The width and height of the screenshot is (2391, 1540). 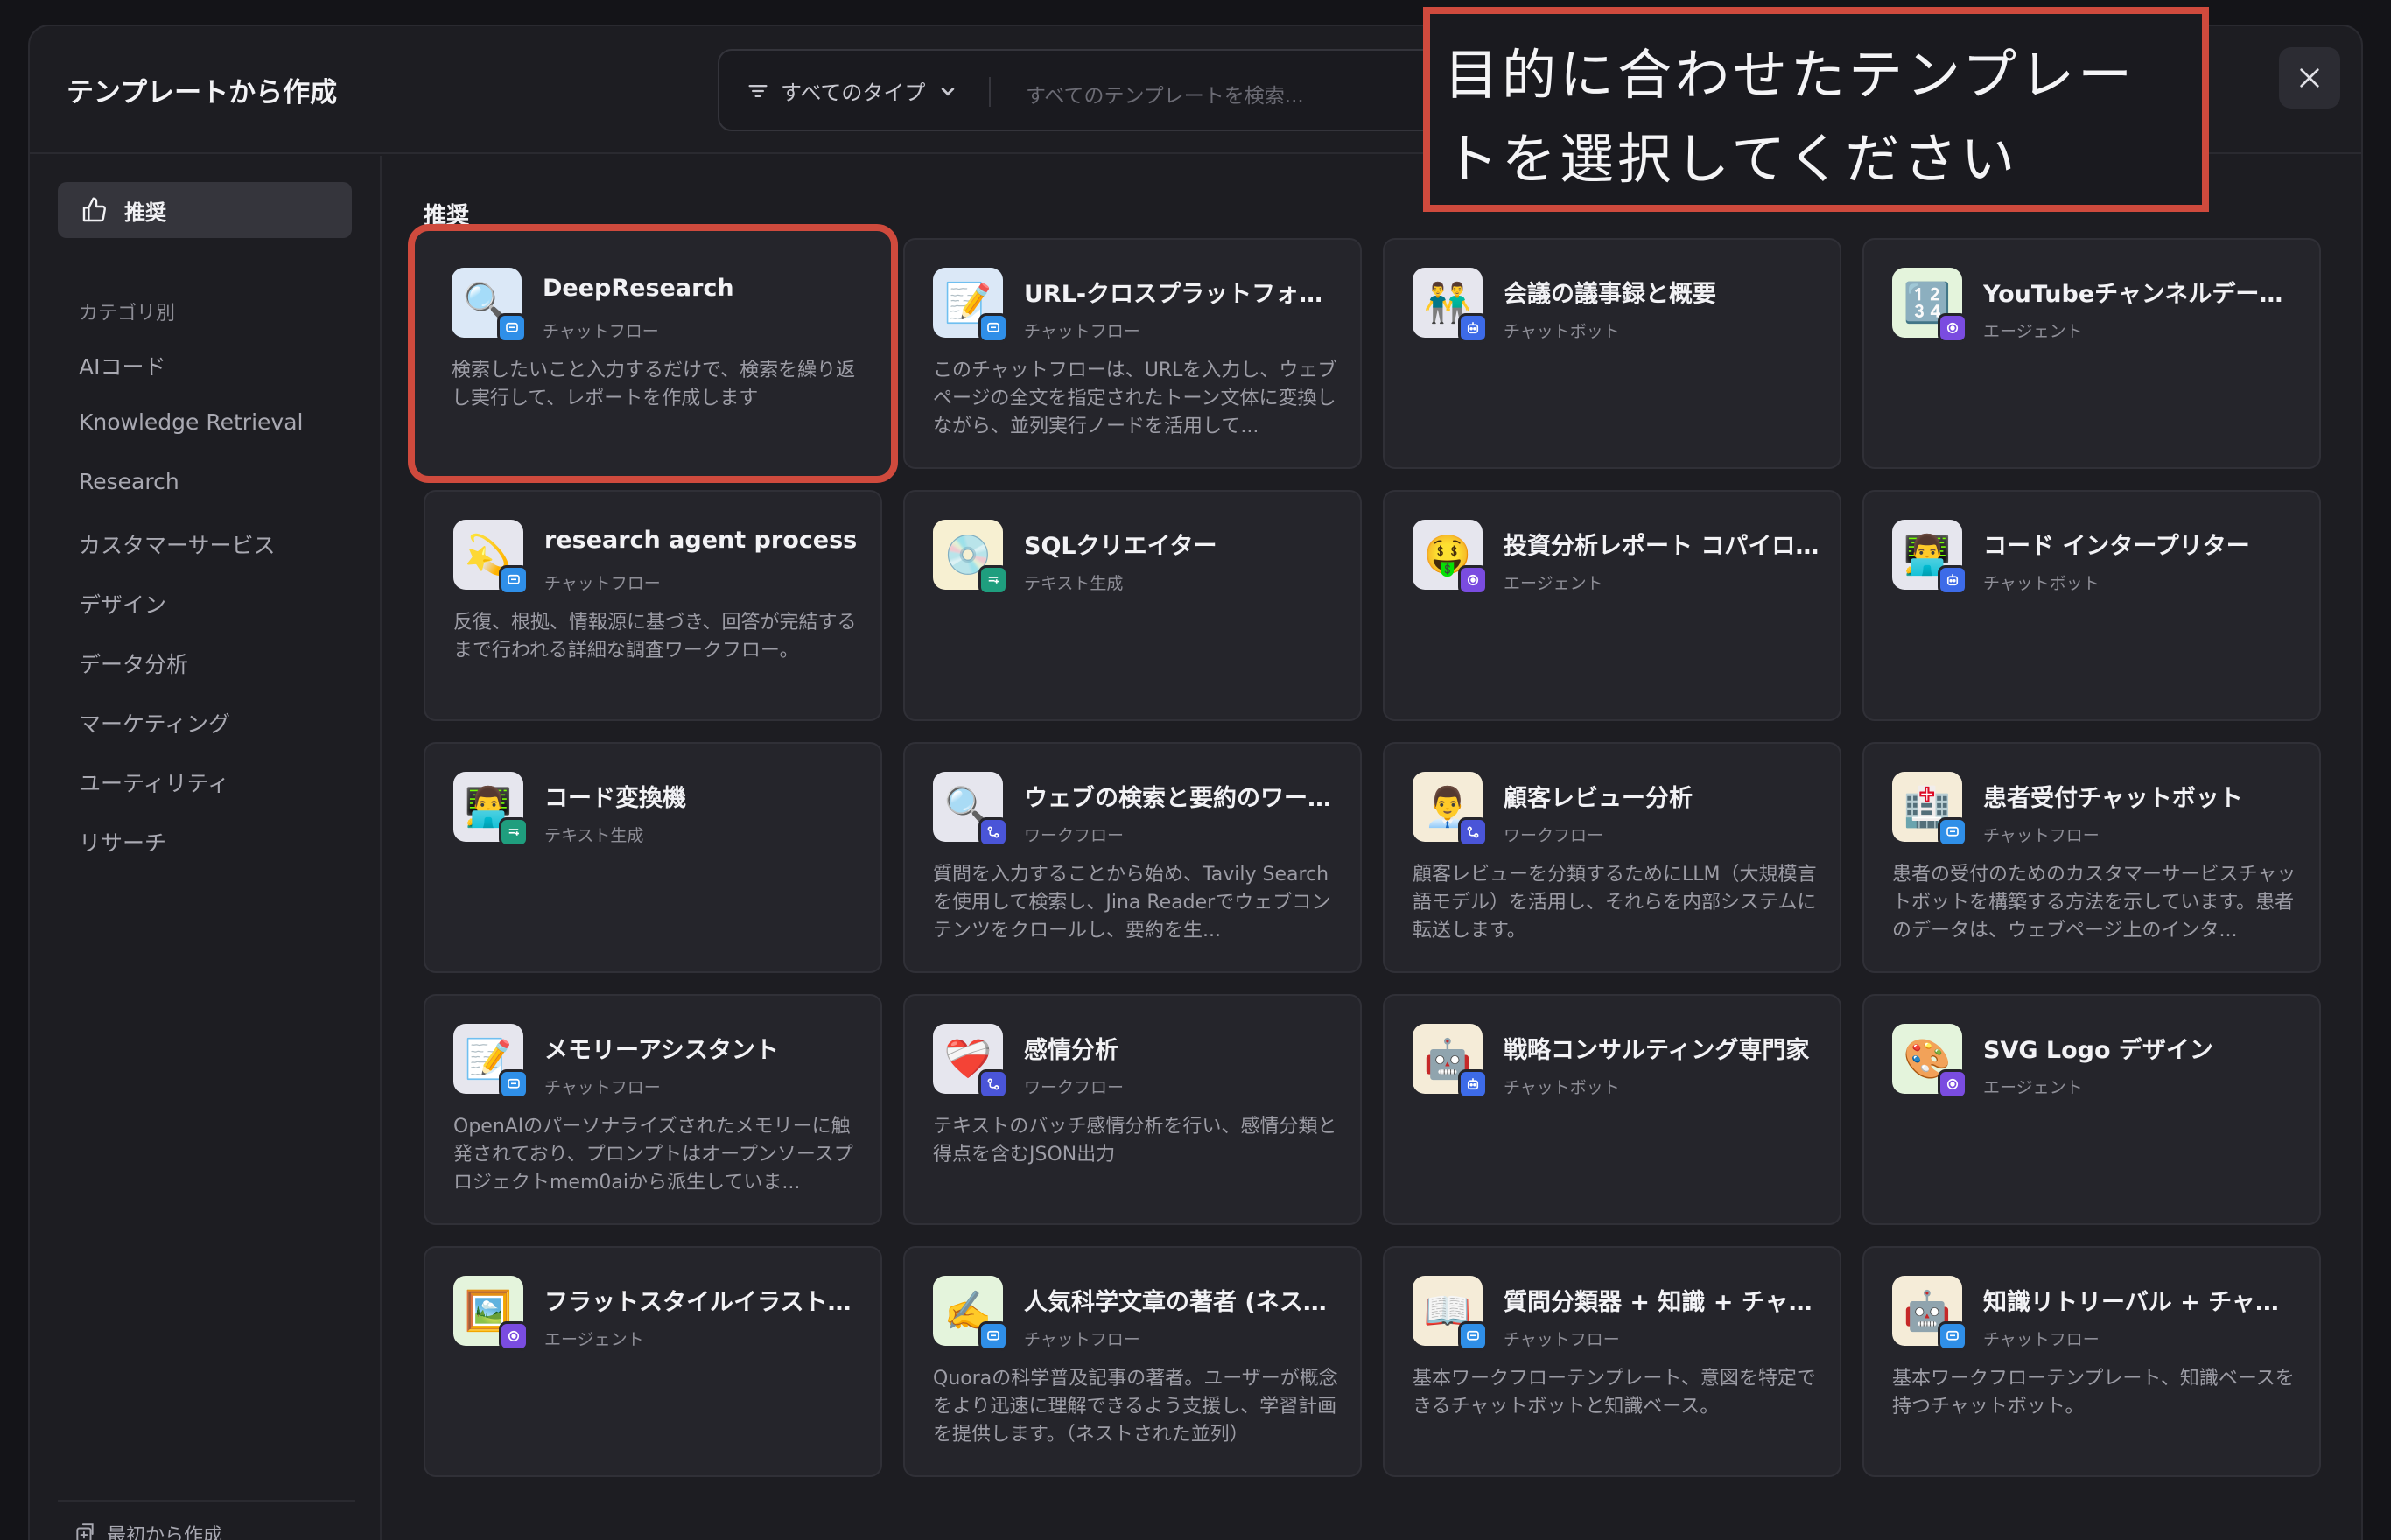 I want to click on template-name: SQLクリエイター, so click(x=1120, y=546).